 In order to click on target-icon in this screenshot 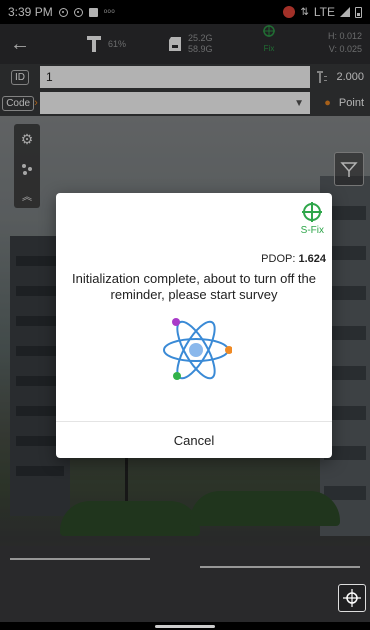, I will do `click(352, 598)`.